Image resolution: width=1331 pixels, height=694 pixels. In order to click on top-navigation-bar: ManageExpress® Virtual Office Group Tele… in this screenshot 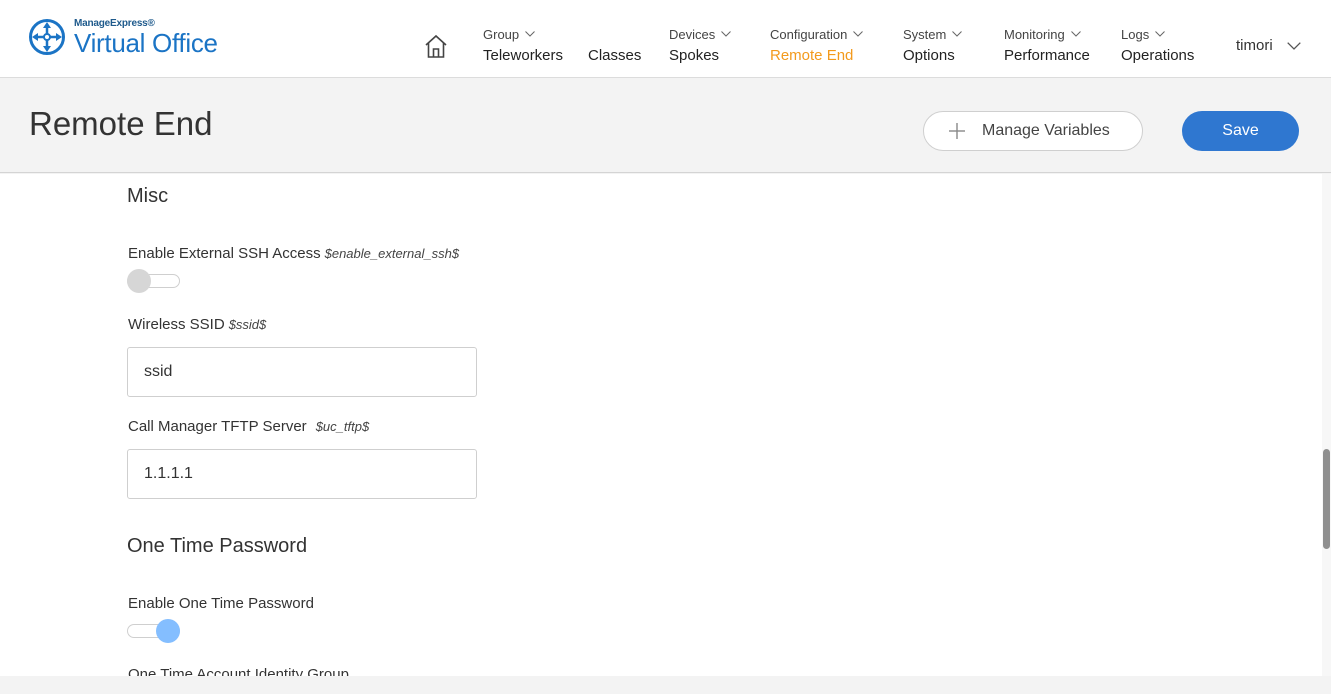, I will do `click(665, 39)`.